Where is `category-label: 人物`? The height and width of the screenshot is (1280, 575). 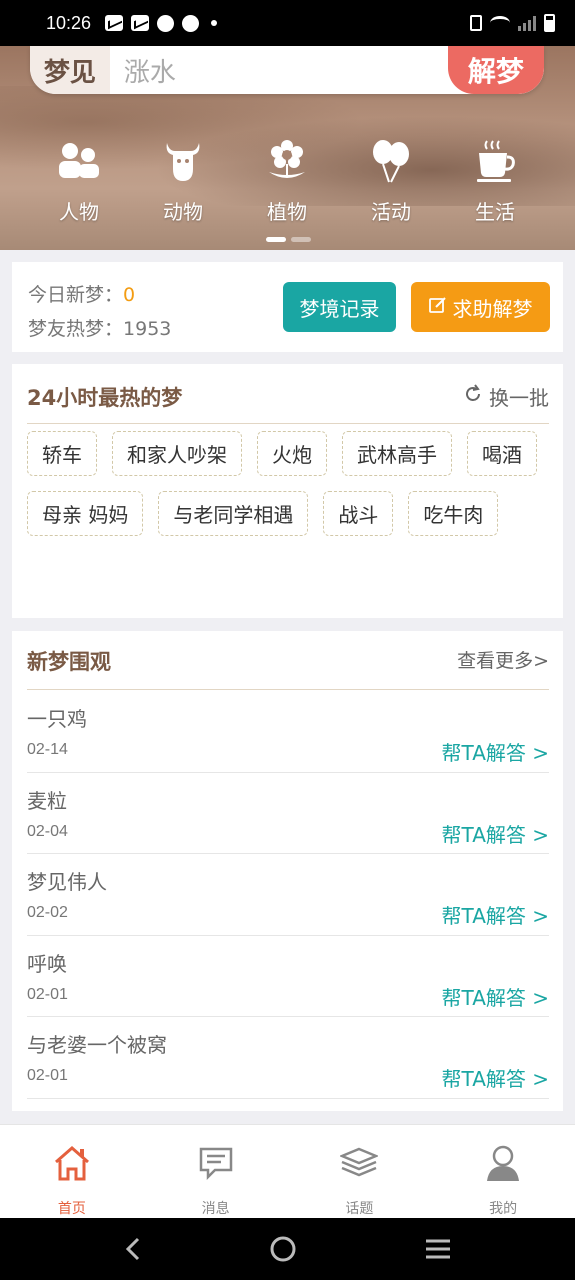
category-label: 人物 is located at coordinates (79, 212).